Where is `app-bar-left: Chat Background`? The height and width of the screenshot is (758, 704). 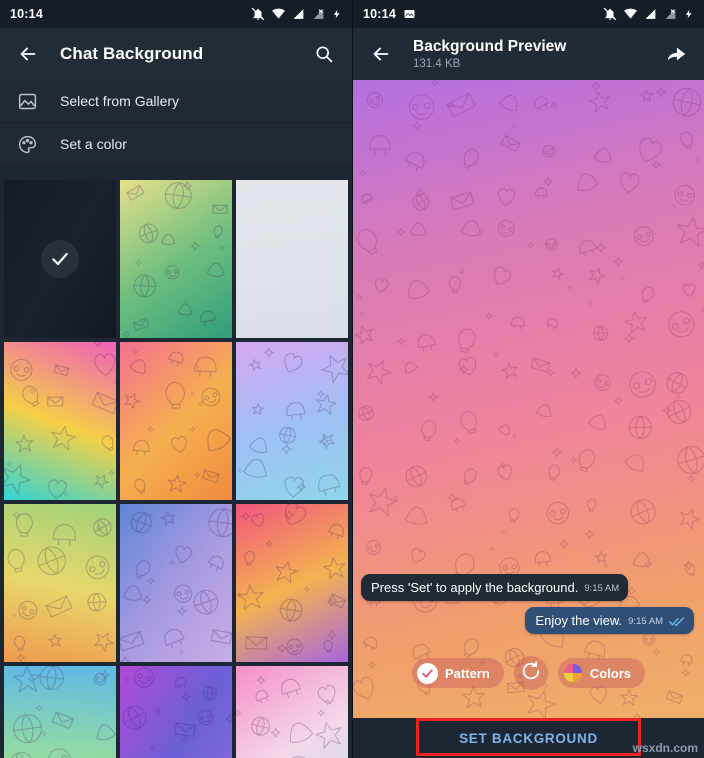 app-bar-left: Chat Background is located at coordinates (176, 54).